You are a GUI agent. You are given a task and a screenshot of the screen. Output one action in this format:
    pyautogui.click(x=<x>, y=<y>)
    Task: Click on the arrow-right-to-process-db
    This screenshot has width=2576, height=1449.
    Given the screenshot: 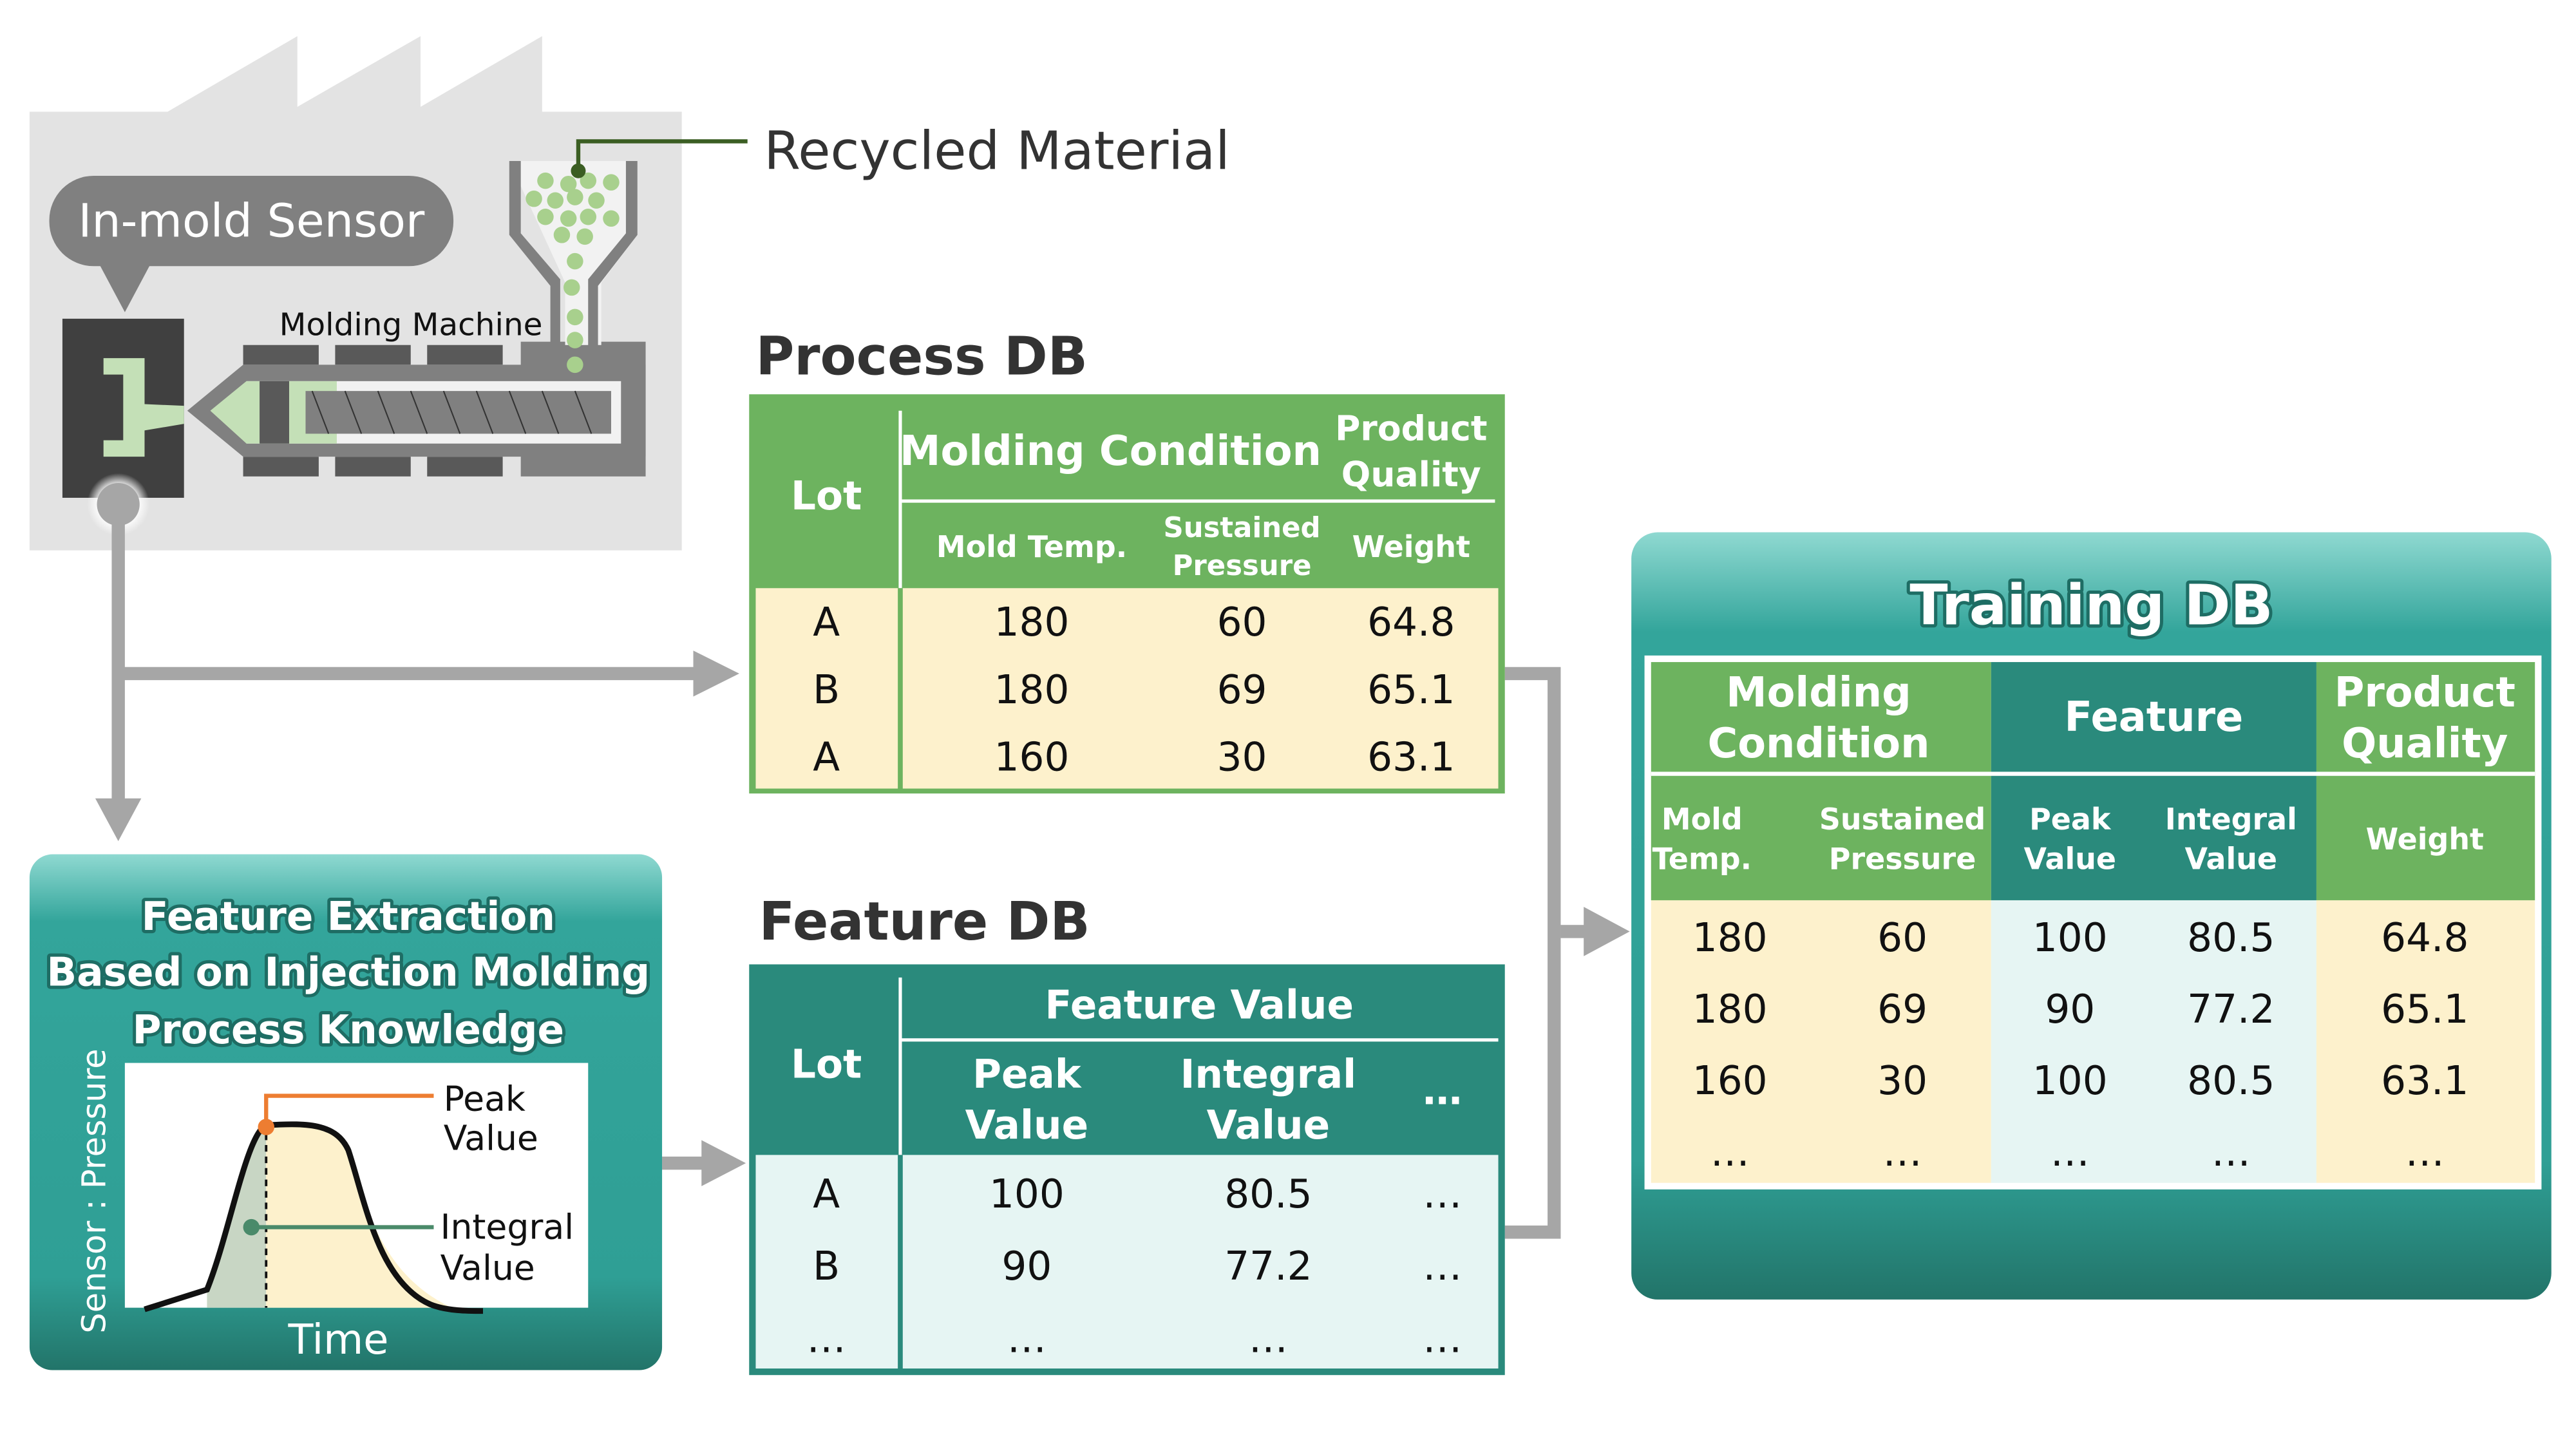 What is the action you would take?
    pyautogui.click(x=716, y=674)
    